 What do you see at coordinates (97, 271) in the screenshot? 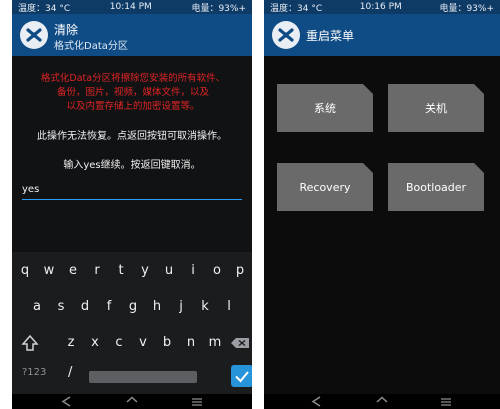
I see `key-r: r` at bounding box center [97, 271].